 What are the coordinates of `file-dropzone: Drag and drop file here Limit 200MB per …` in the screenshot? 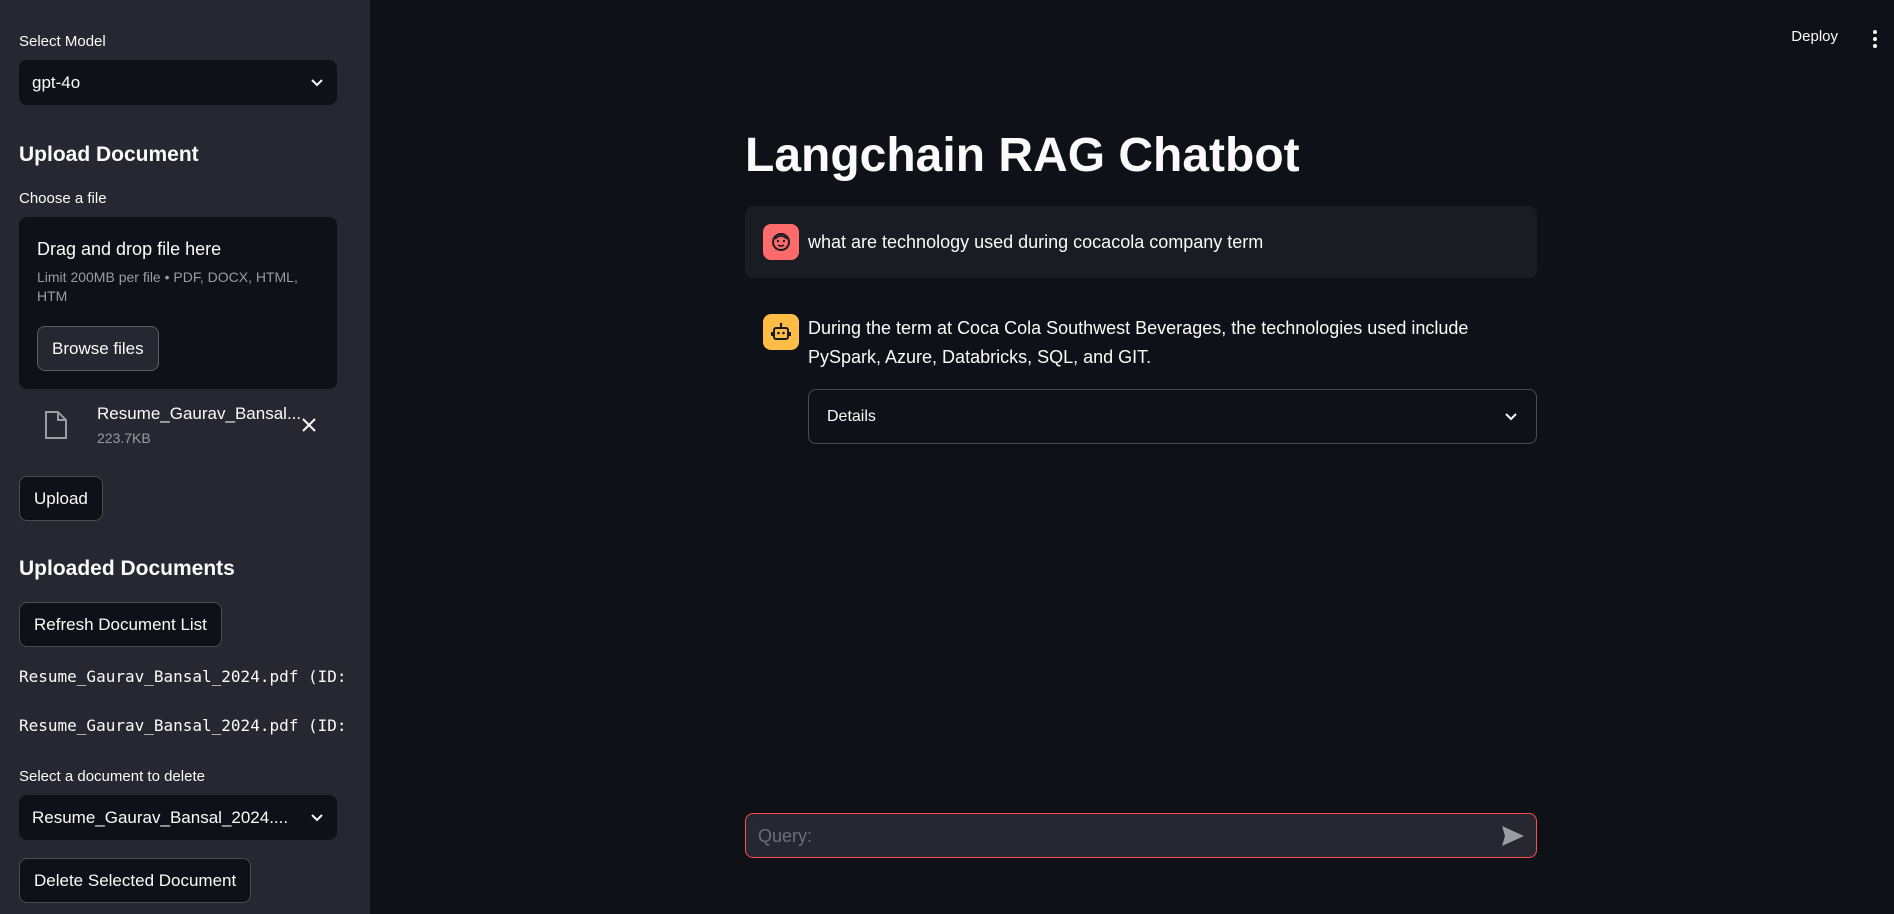 It's located at (178, 303).